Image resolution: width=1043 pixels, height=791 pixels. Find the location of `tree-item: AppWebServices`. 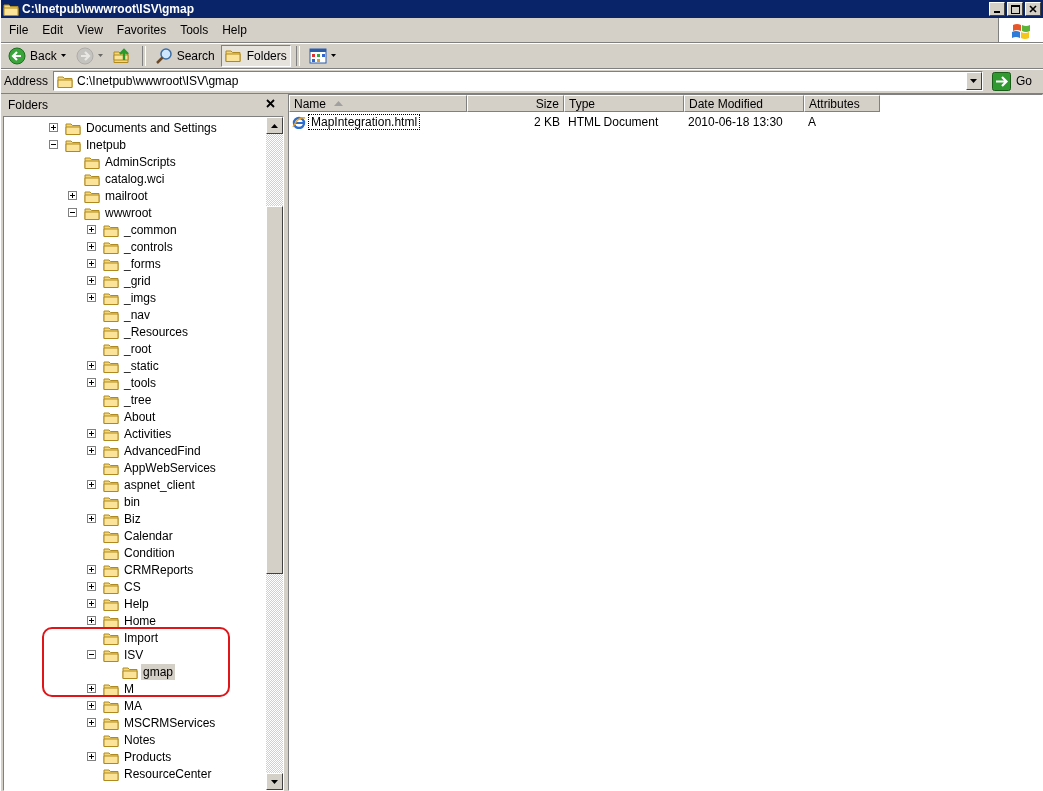

tree-item: AppWebServices is located at coordinates (170, 467).